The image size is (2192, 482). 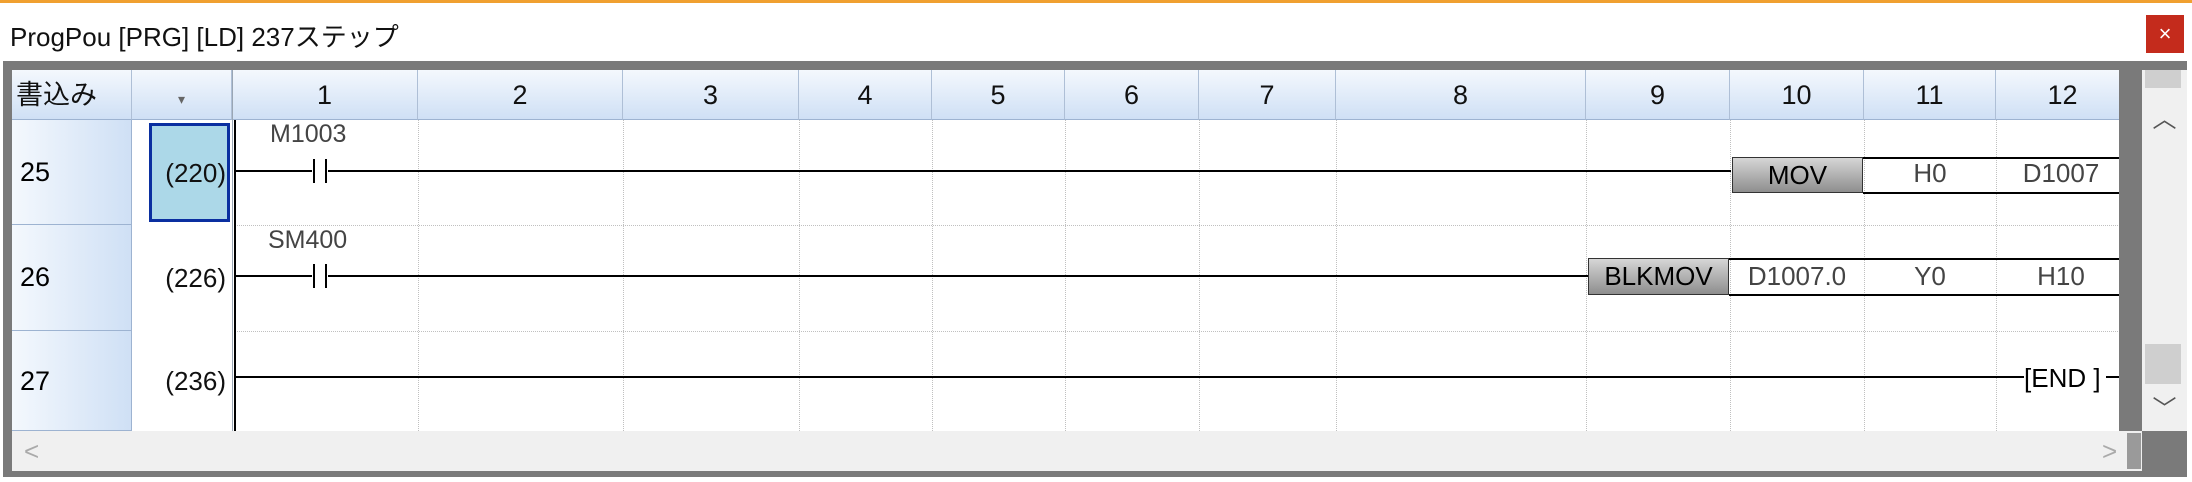 What do you see at coordinates (911, 276) in the screenshot?
I see `rung-26-wire` at bounding box center [911, 276].